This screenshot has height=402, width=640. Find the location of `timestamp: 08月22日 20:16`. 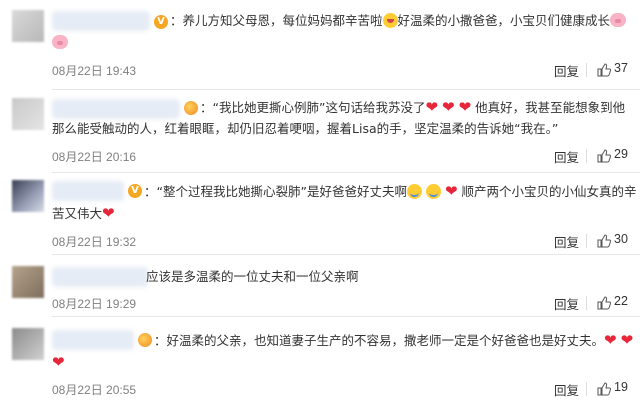

timestamp: 08月22日 20:16 is located at coordinates (94, 157).